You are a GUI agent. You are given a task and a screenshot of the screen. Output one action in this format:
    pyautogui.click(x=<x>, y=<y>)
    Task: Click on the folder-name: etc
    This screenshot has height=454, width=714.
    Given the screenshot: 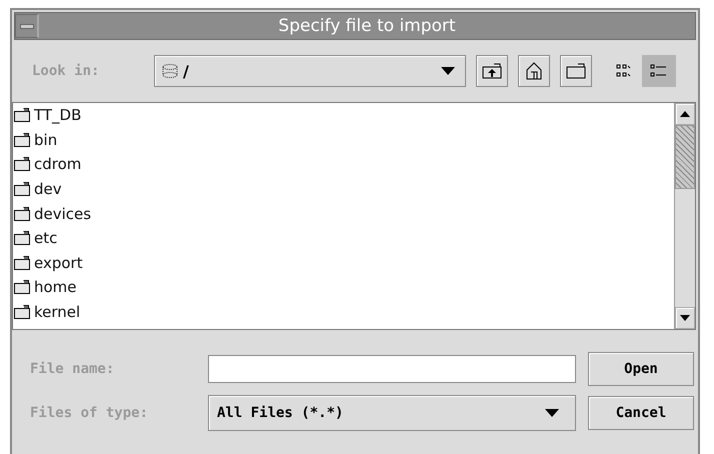 What is the action you would take?
    pyautogui.click(x=46, y=238)
    